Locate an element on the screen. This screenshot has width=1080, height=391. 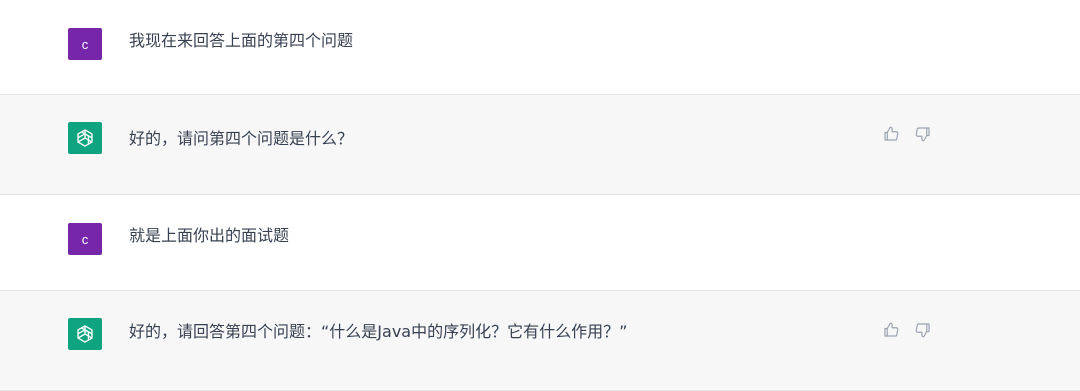
message-text: 我现在来回答上面的第四个问题 is located at coordinates (241, 40).